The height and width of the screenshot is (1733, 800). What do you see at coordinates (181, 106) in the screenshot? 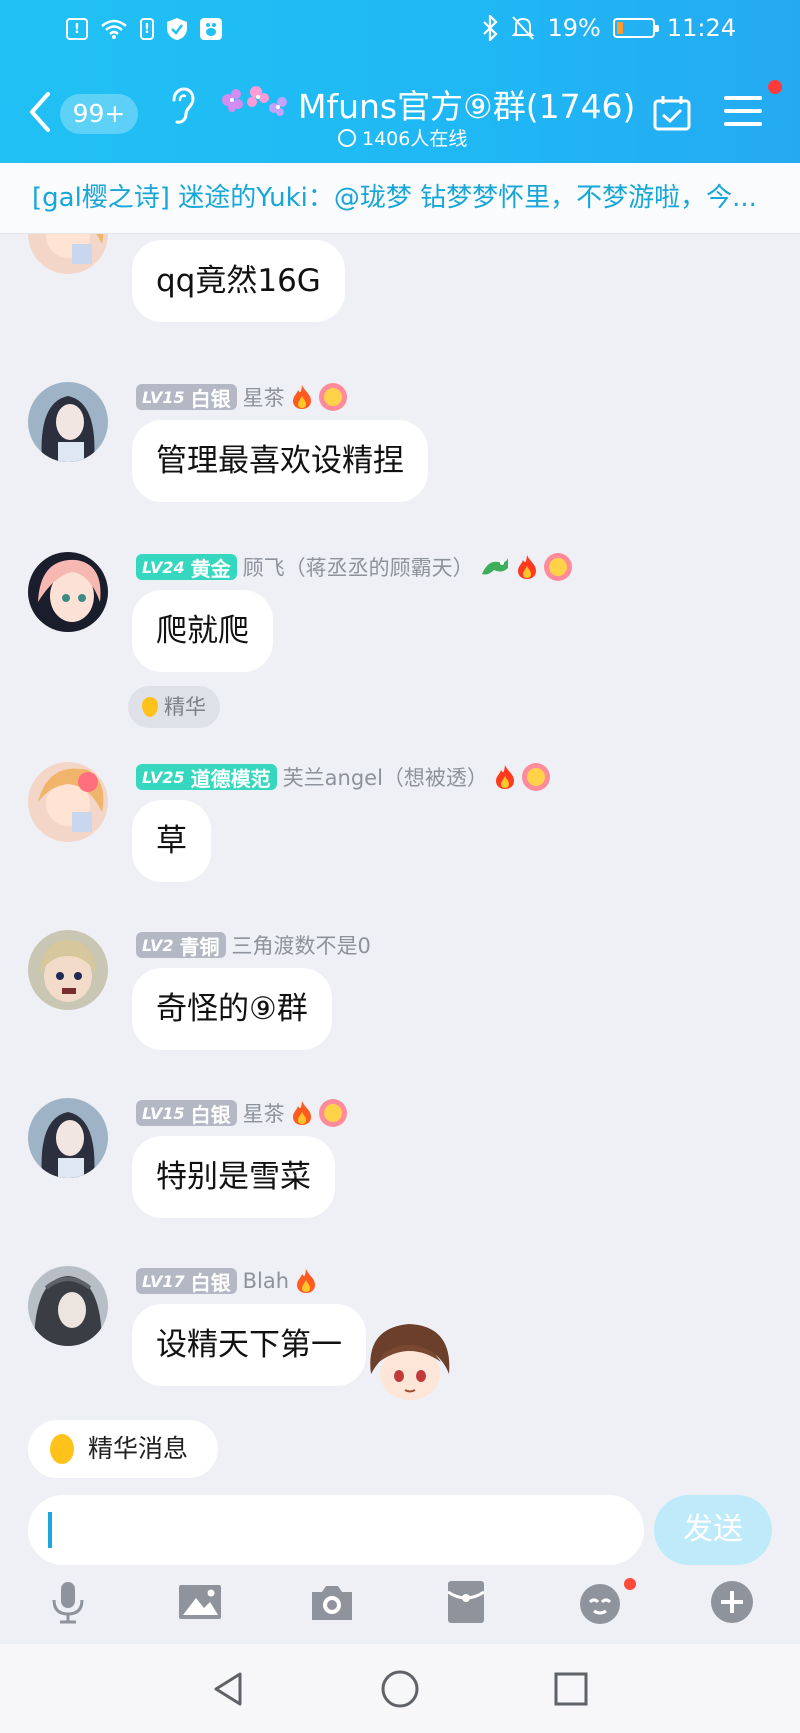
I see `ear-icon` at bounding box center [181, 106].